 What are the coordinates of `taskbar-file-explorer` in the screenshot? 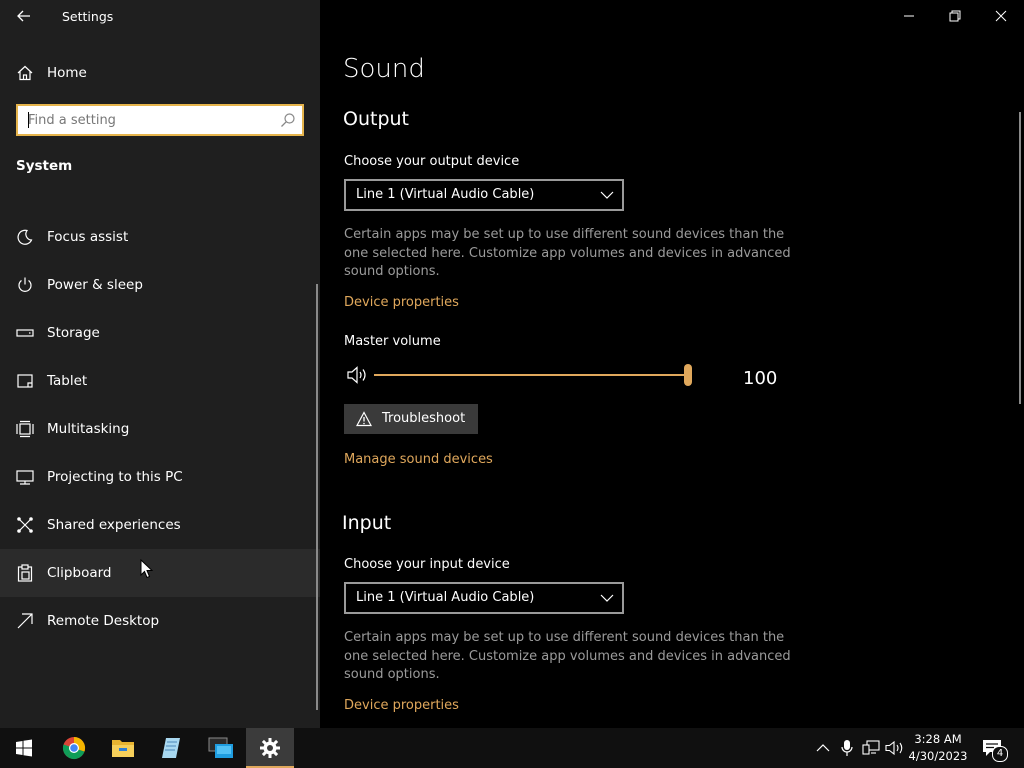 It's located at (123, 748).